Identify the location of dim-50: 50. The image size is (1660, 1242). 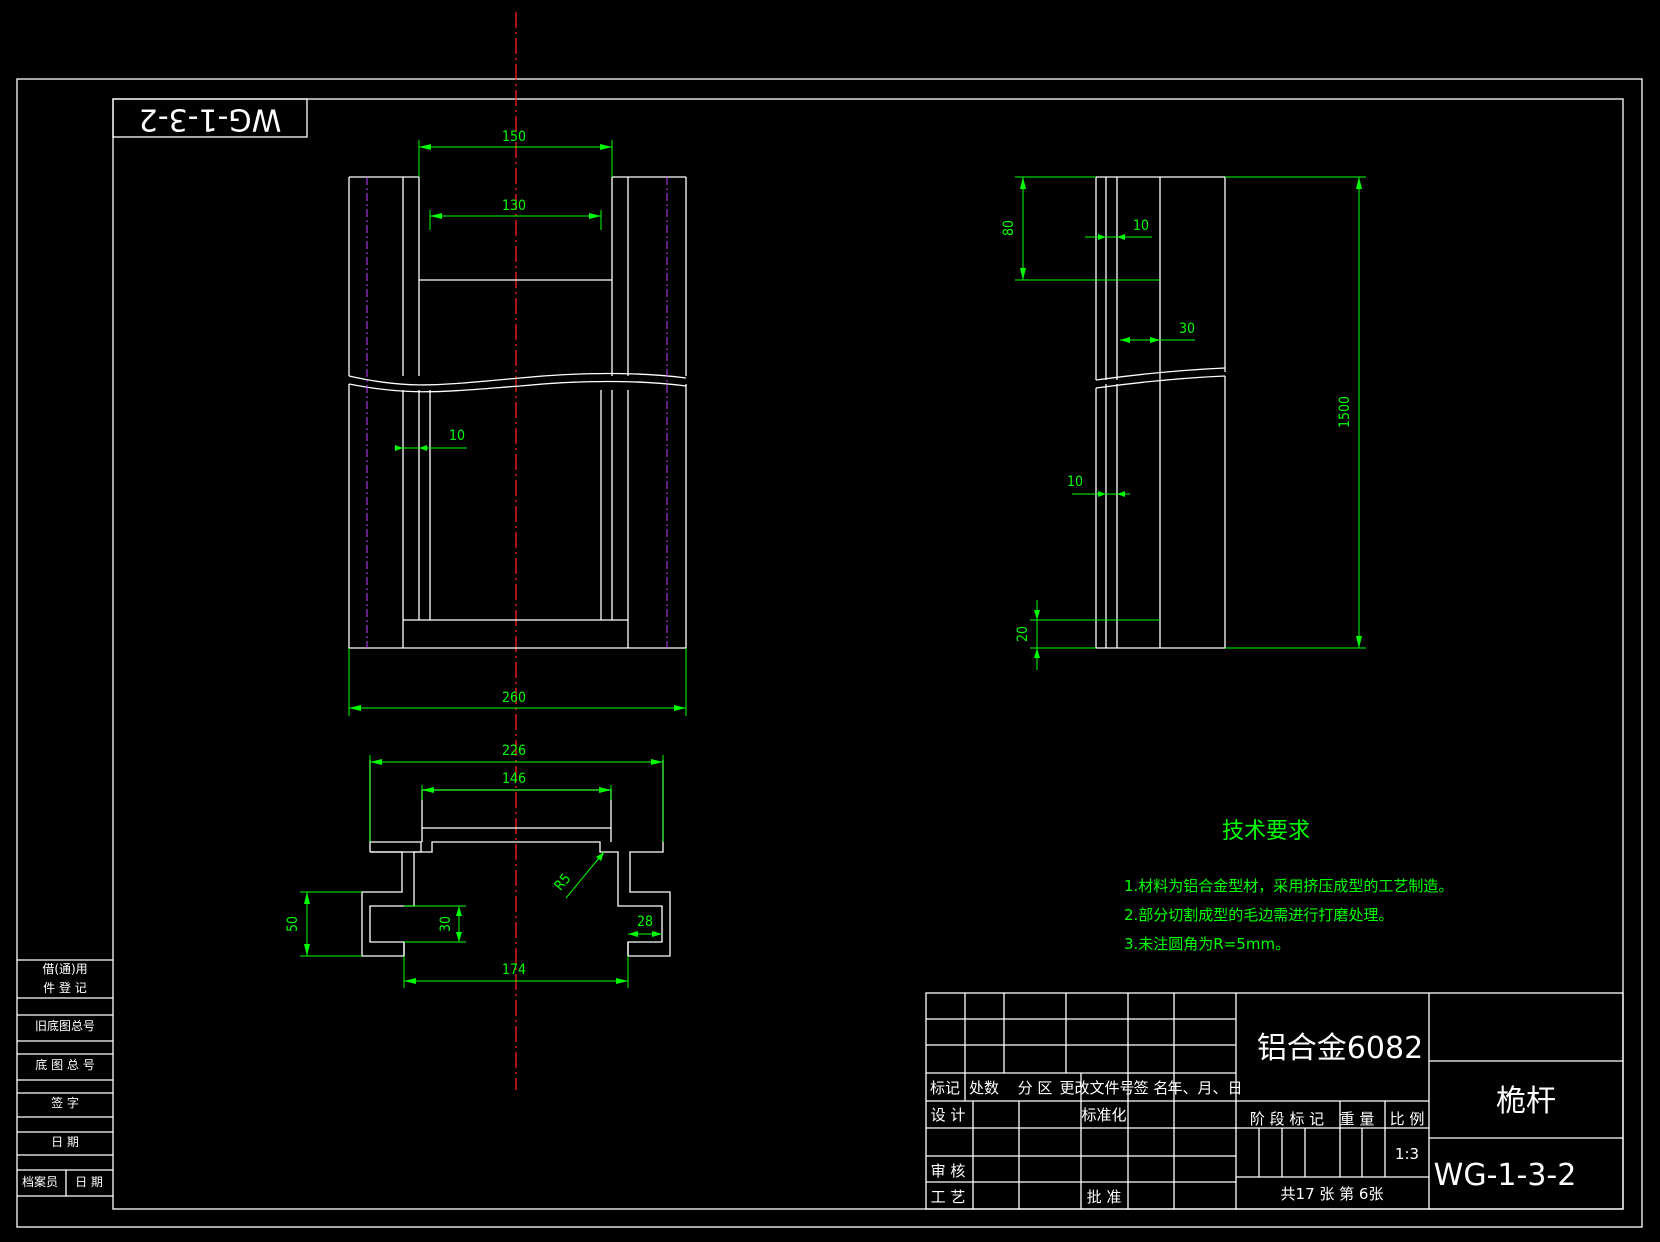
(293, 924).